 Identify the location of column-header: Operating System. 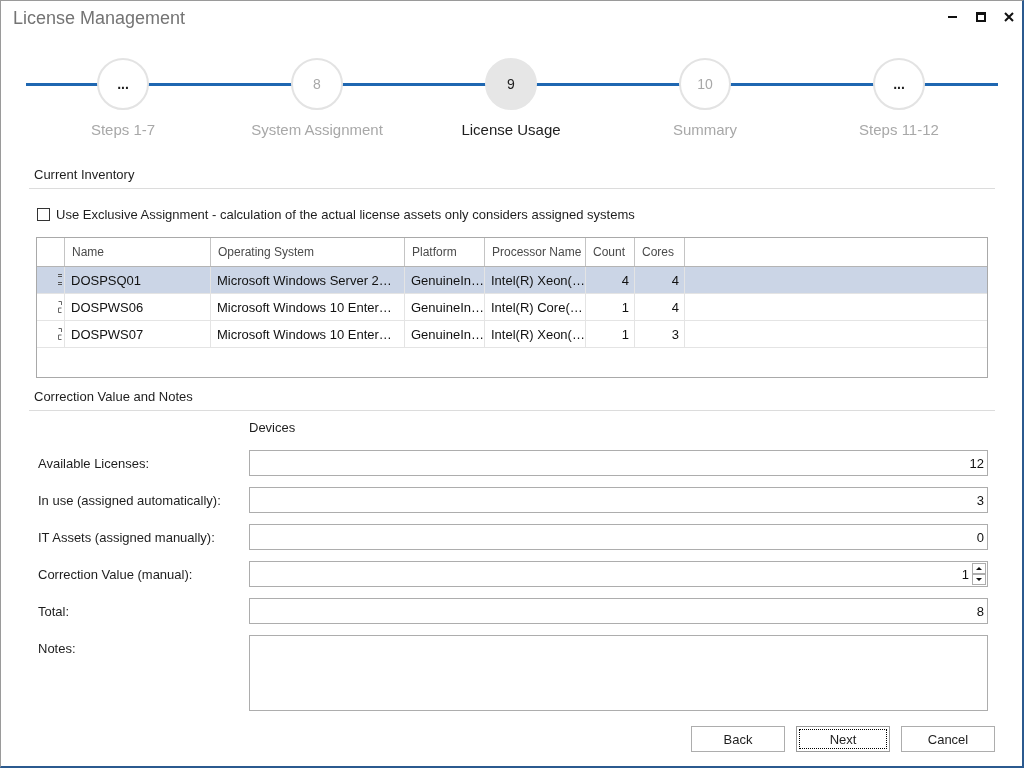
(308, 252).